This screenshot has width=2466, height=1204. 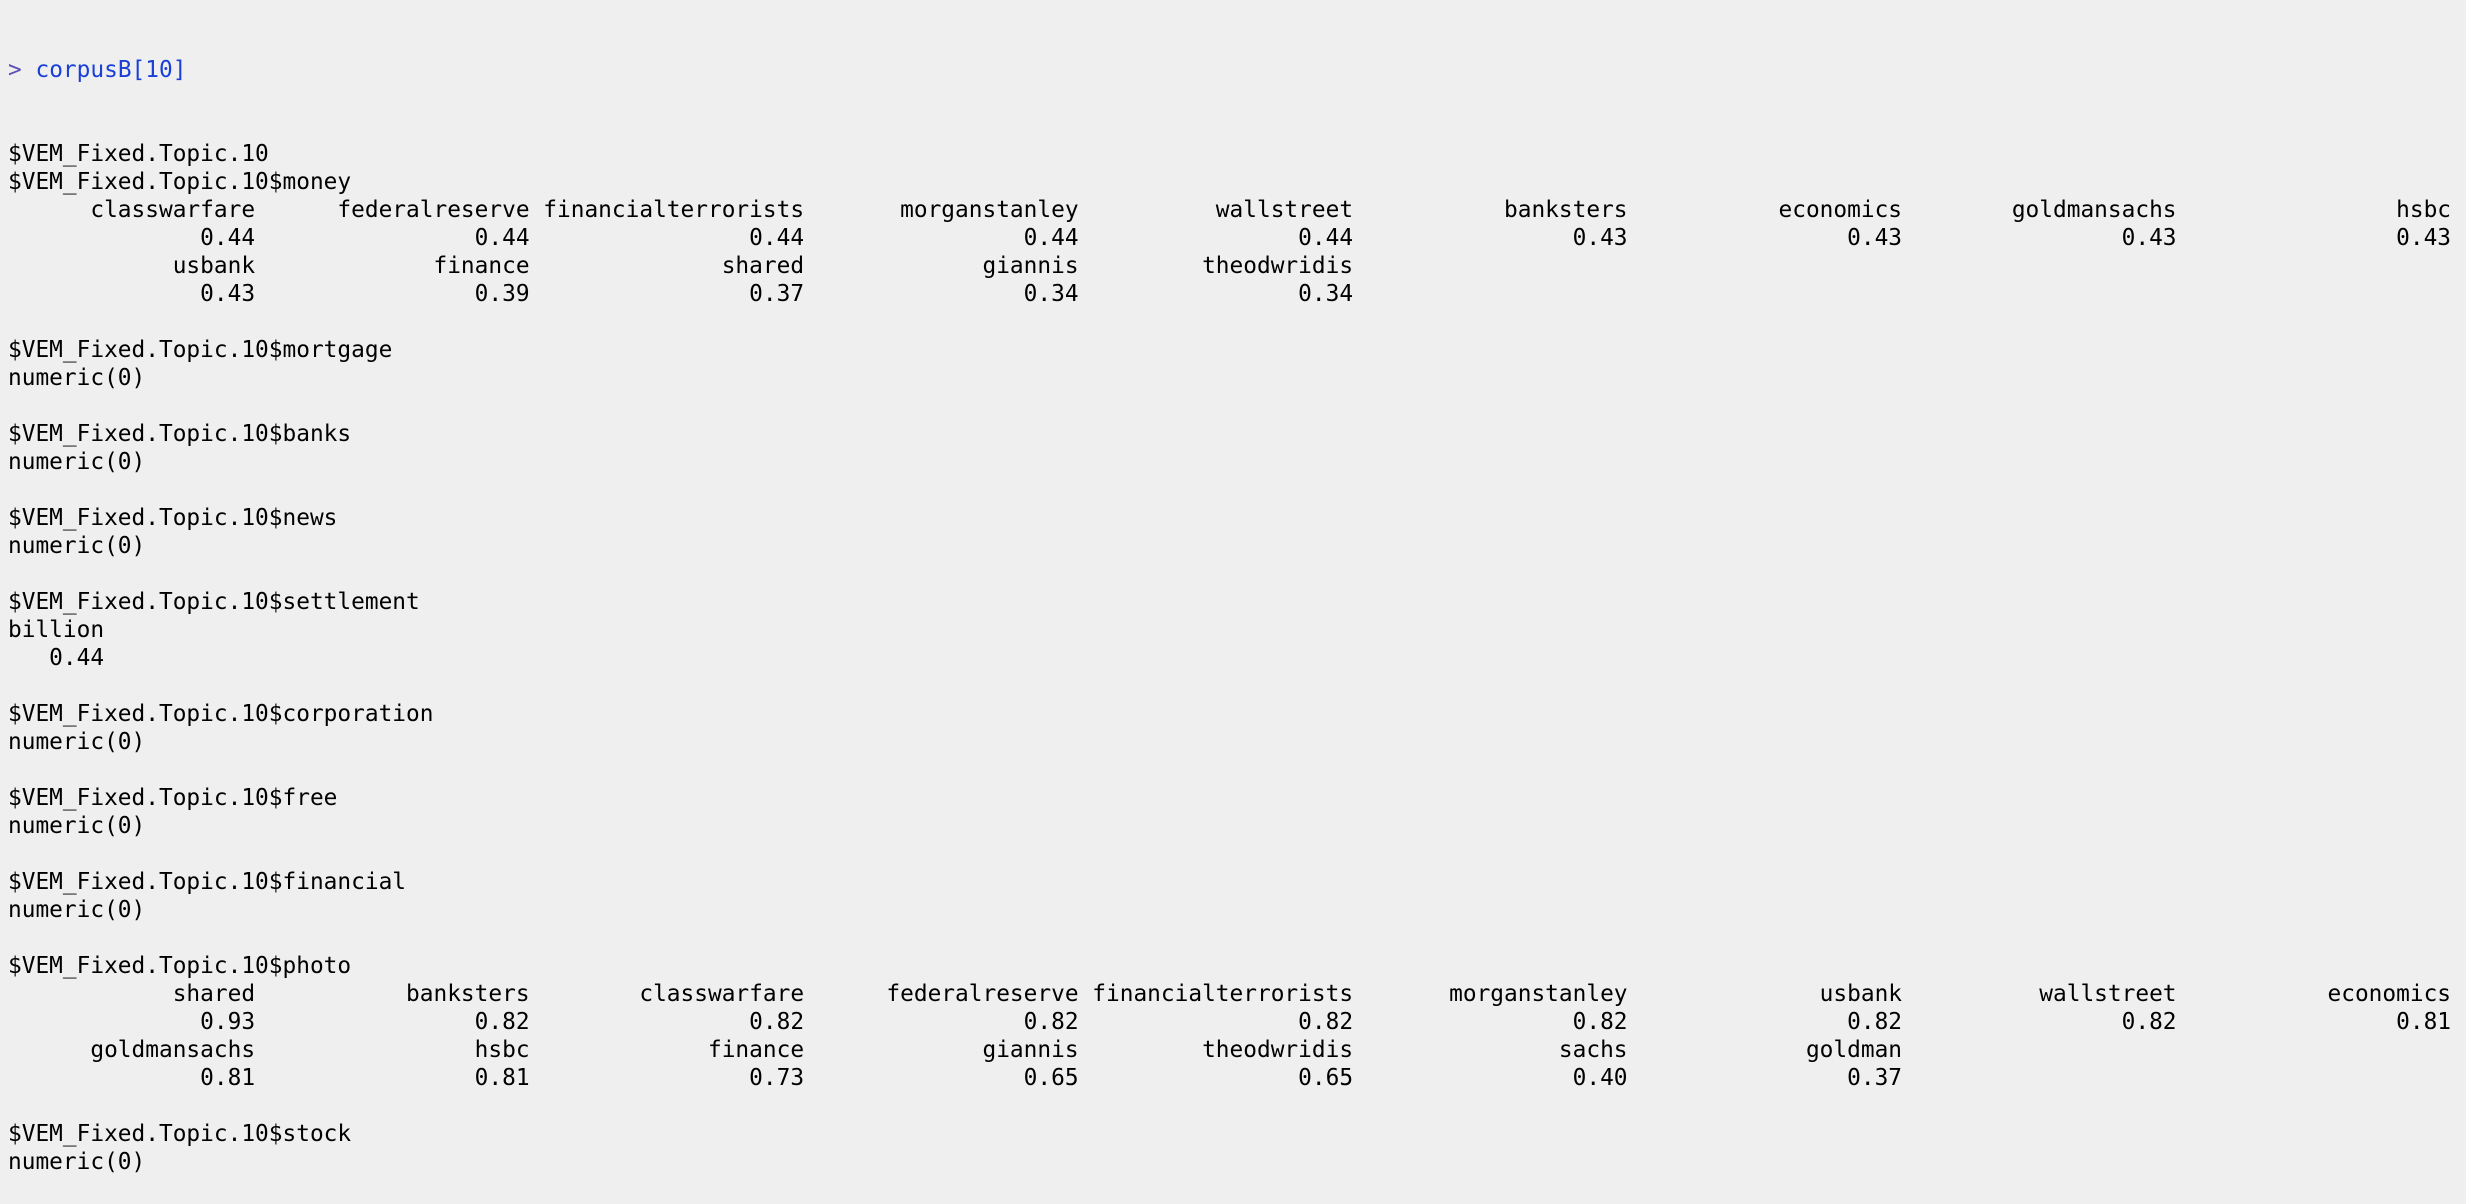 What do you see at coordinates (200, 350) in the screenshot?
I see `output-line: $VEM_Fixed.Topic.10$mortgage` at bounding box center [200, 350].